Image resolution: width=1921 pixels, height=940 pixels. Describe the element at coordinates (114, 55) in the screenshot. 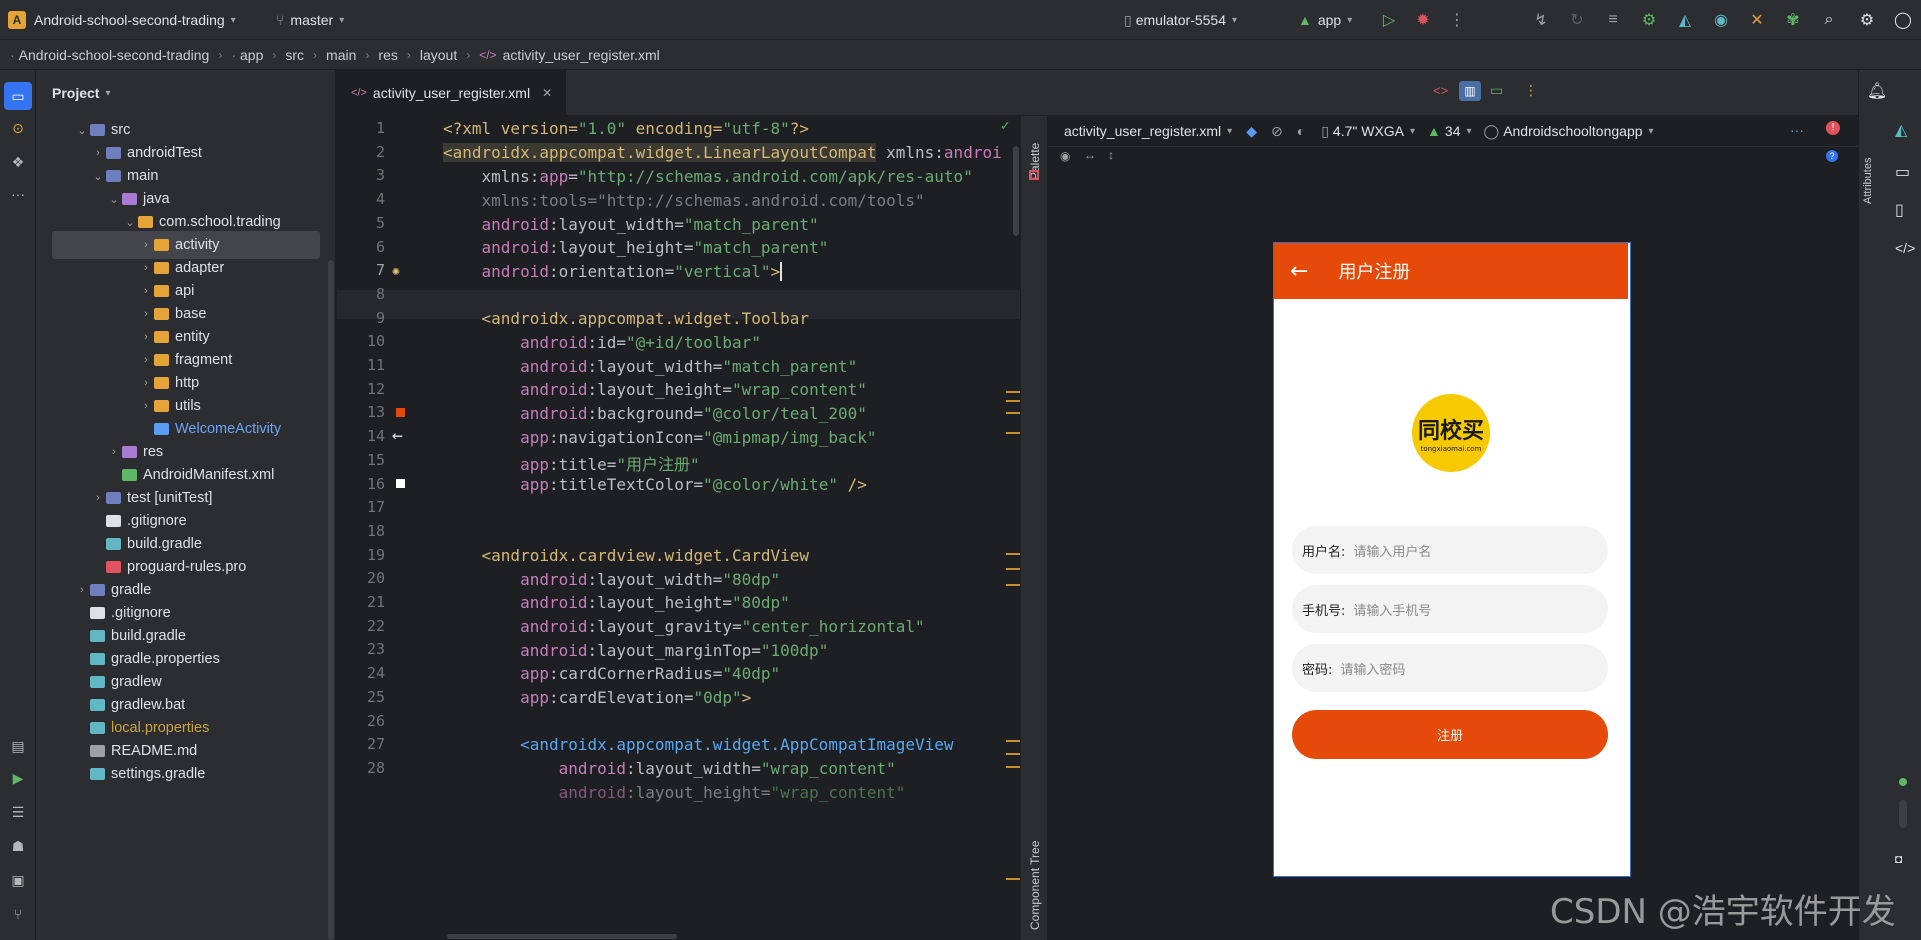

I see `breadcrumb-item: Android-school-second-trading` at that location.